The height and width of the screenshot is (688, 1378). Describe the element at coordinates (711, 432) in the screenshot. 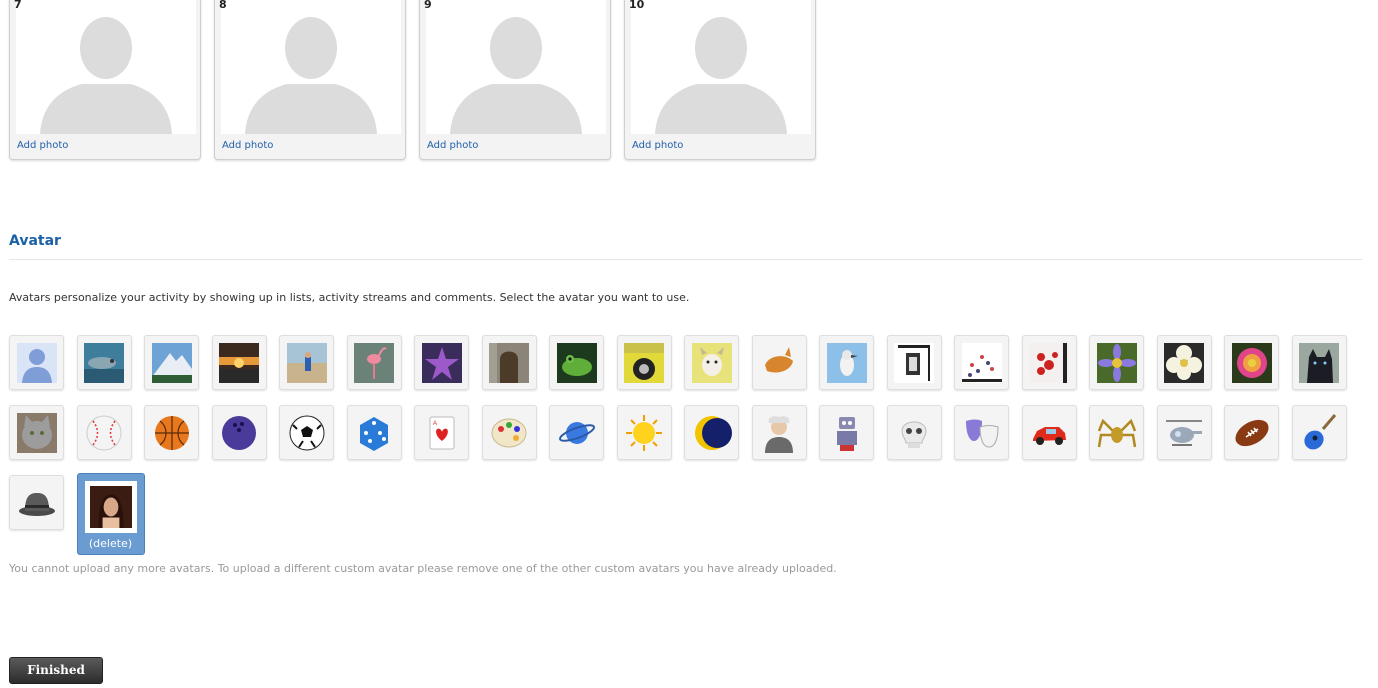

I see `avatar-option-moon` at that location.